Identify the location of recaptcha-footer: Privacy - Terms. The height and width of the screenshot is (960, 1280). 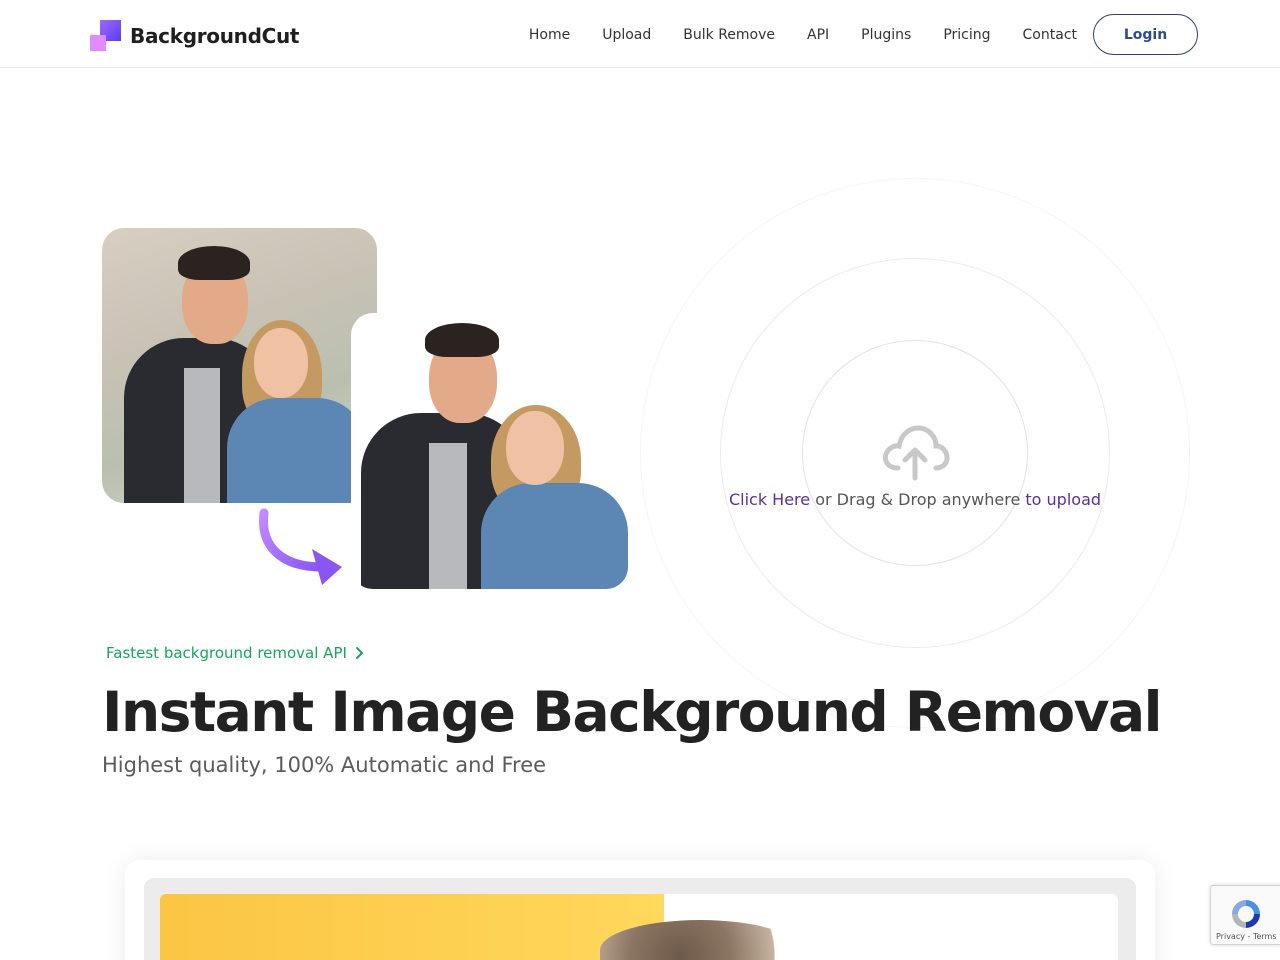
(1246, 936).